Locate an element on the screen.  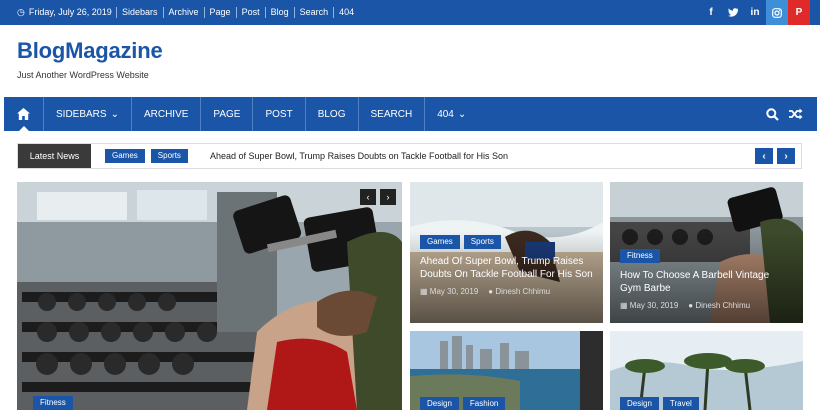
site-tagline: Just Another WordPress Website is located at coordinates (83, 75).